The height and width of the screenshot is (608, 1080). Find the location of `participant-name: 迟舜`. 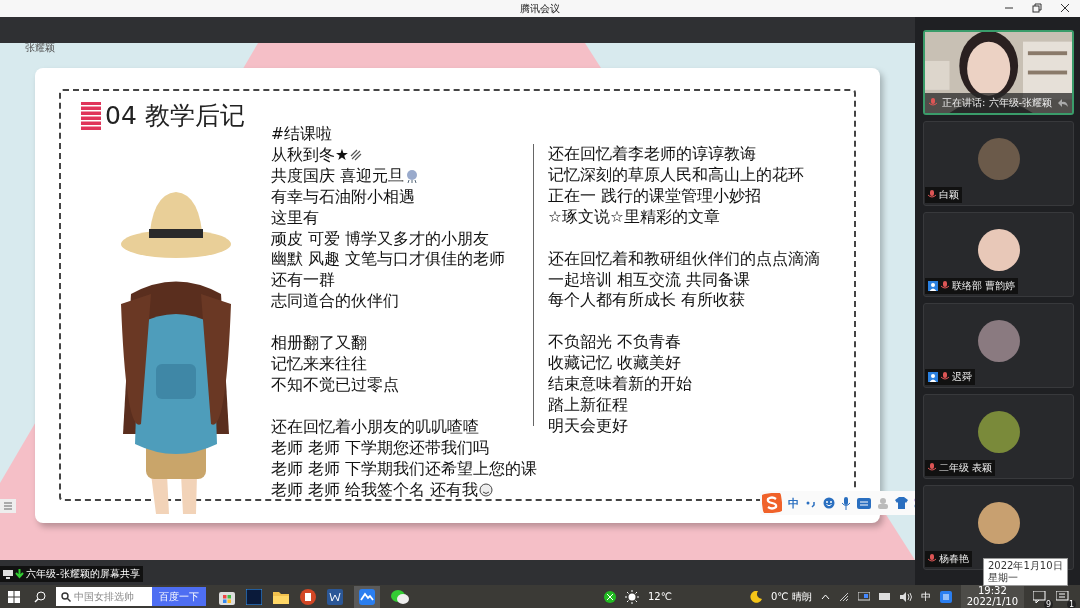

participant-name: 迟舜 is located at coordinates (962, 377).